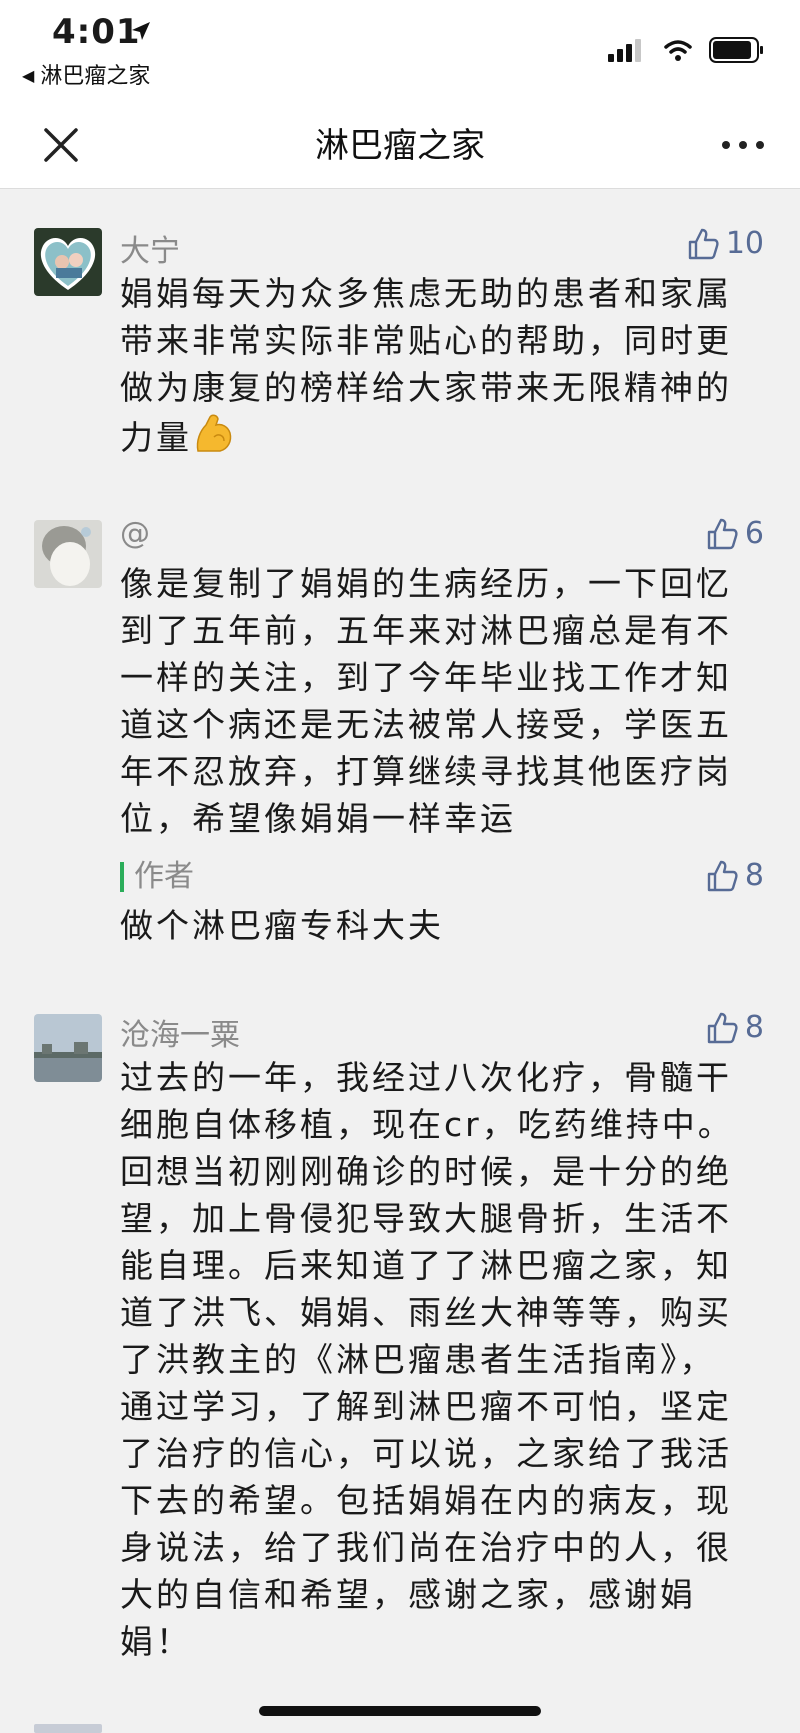  What do you see at coordinates (400, 1711) in the screenshot?
I see `home-indicator` at bounding box center [400, 1711].